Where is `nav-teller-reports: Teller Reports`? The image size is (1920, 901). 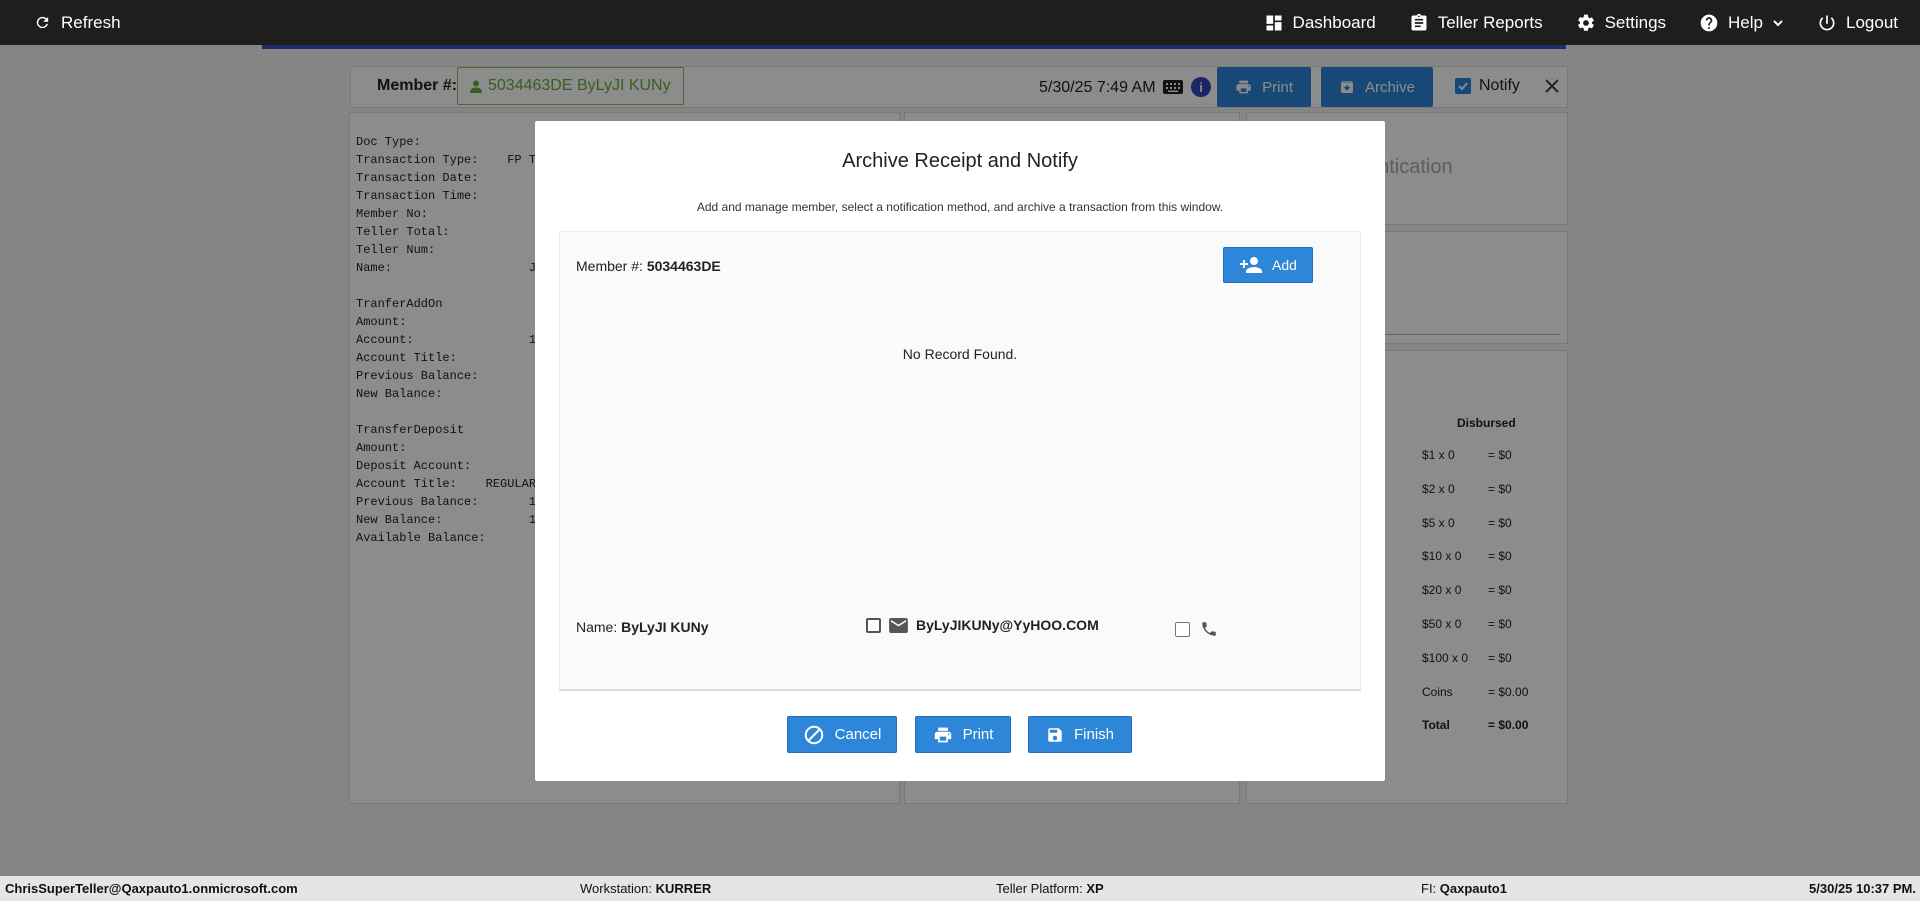 nav-teller-reports: Teller Reports is located at coordinates (1476, 23).